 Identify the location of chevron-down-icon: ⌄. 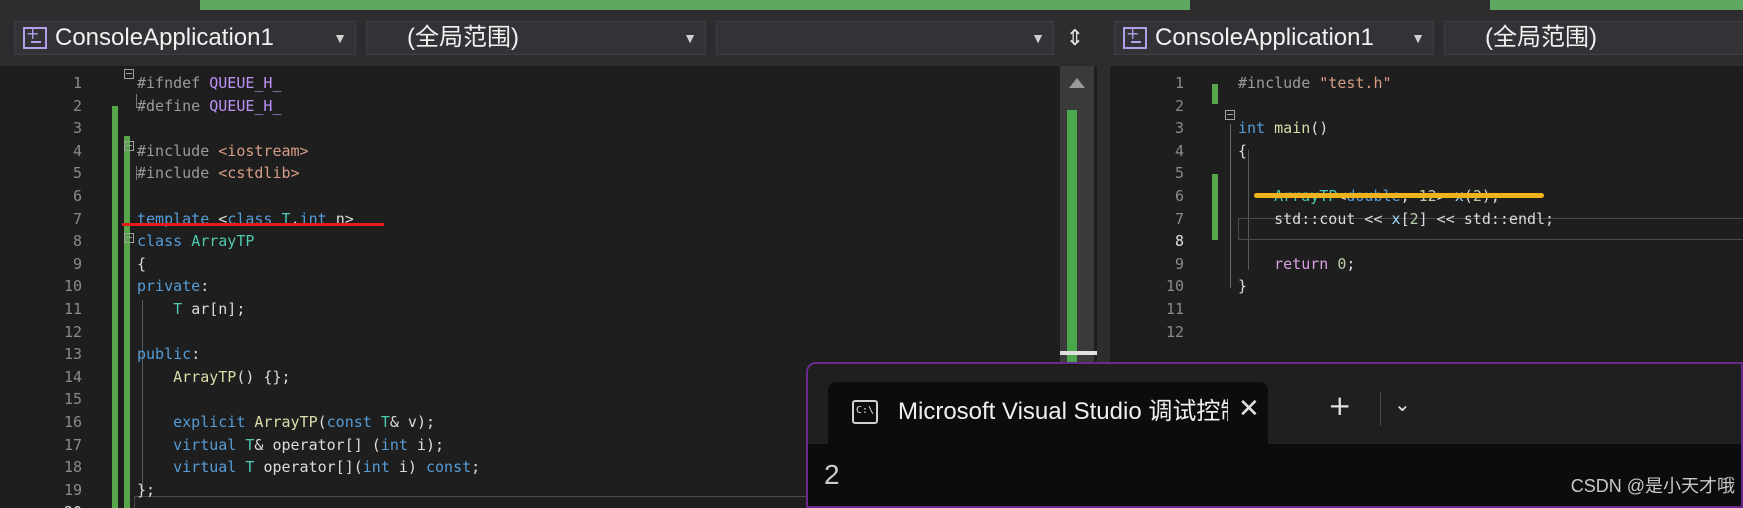
(1402, 404).